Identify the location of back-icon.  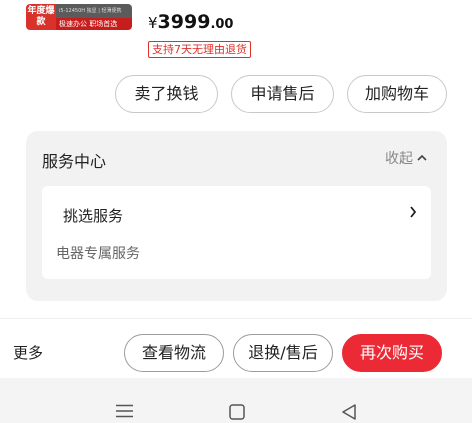
(349, 412).